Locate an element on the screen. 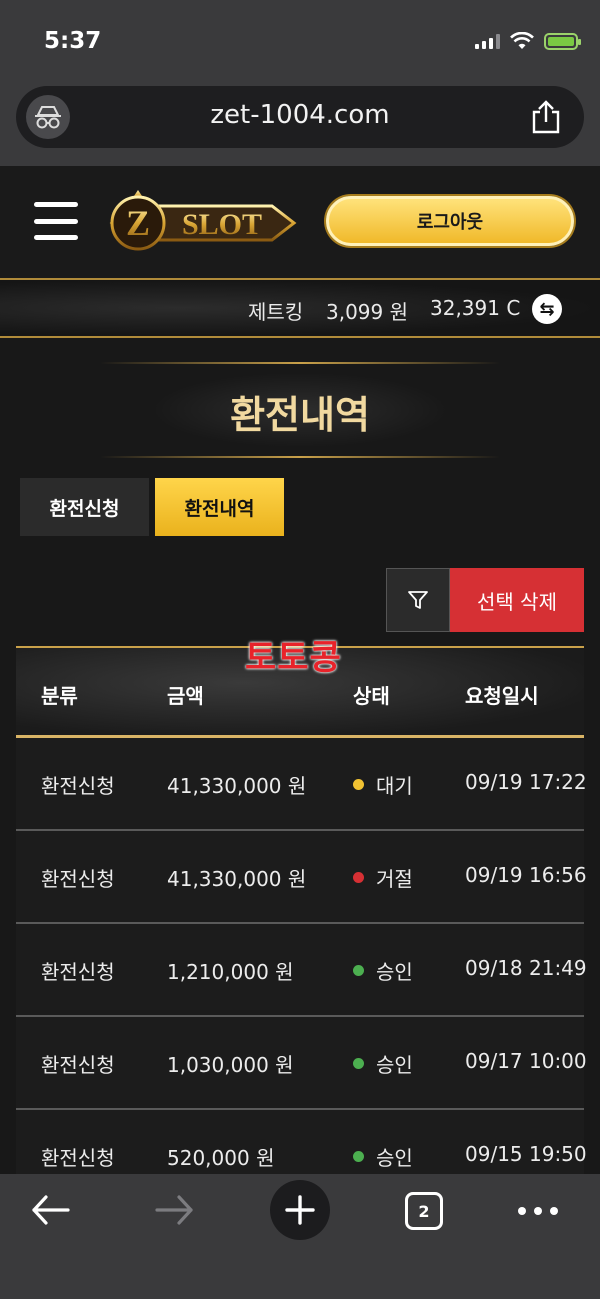 This screenshot has height=1299, width=600. username: 제트킹 is located at coordinates (276, 312).